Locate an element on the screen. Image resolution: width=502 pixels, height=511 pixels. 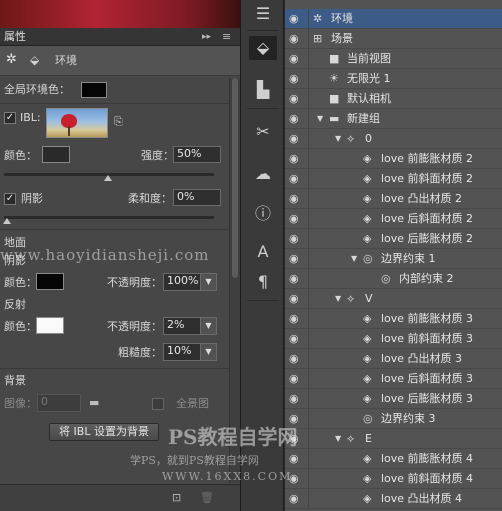
tree-row: ◉ ◈ love 凸出材质 3 is located at coordinates (393, 359).